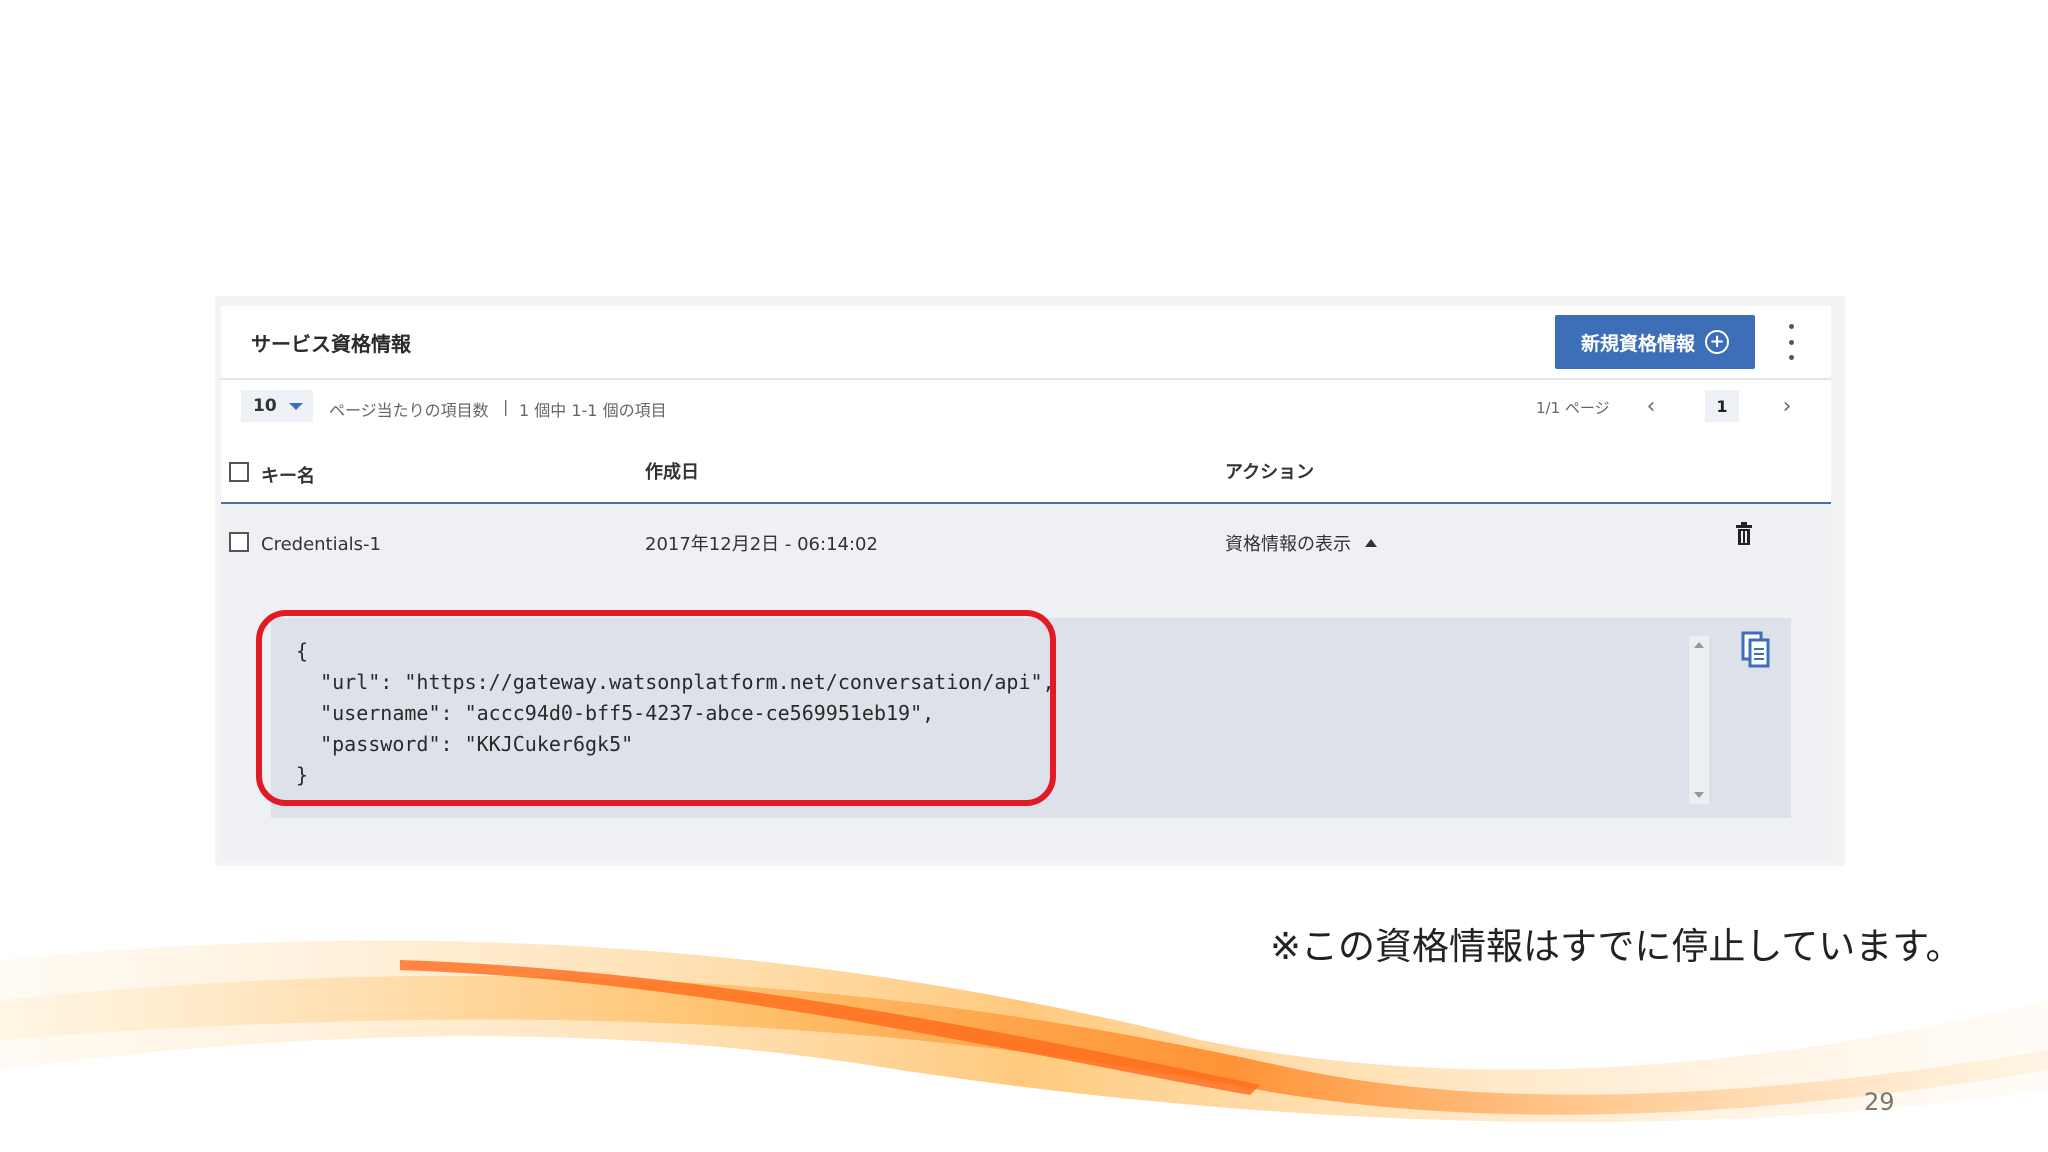 The image size is (2048, 1152). What do you see at coordinates (1651, 406) in the screenshot?
I see `previous-page-icon: ‹` at bounding box center [1651, 406].